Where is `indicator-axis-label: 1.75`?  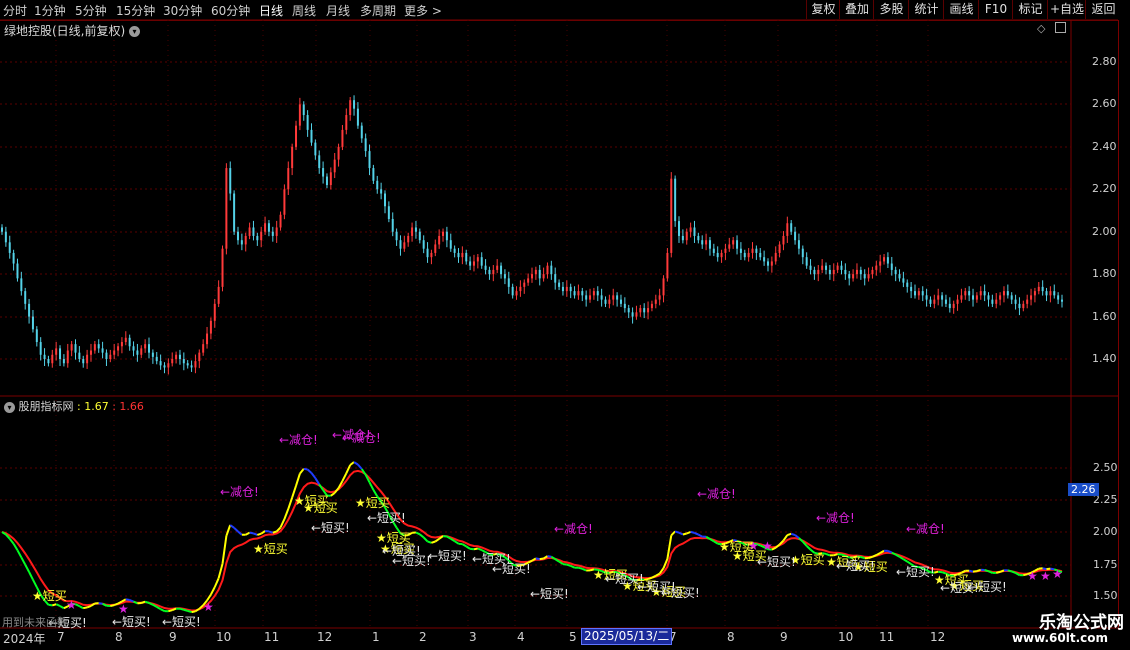 indicator-axis-label: 1.75 is located at coordinates (1105, 564).